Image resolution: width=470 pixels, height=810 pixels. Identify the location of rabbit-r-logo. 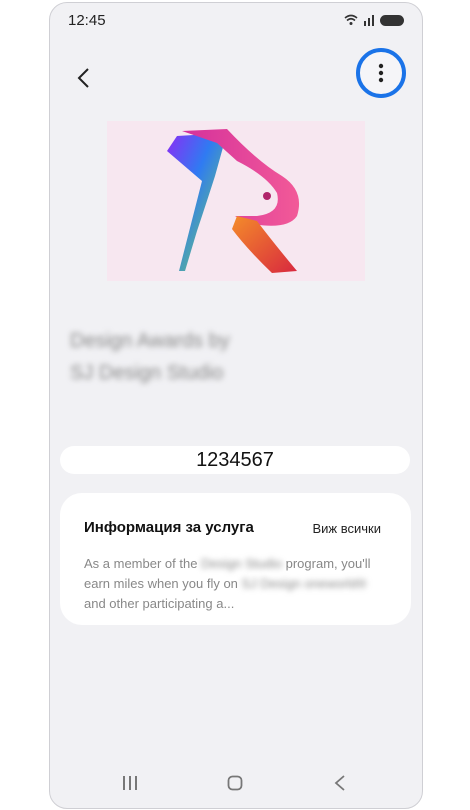
(233, 201).